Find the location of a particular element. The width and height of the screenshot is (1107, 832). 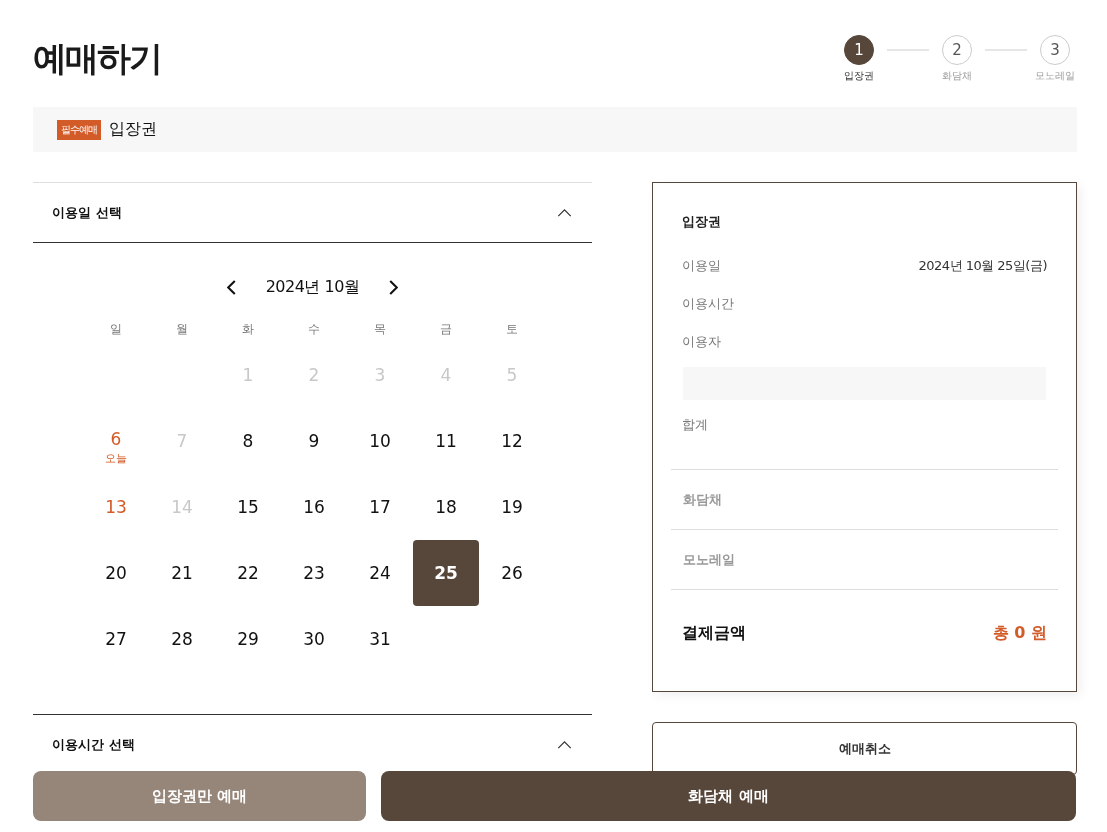

summary-label: 이용자 is located at coordinates (701, 342).